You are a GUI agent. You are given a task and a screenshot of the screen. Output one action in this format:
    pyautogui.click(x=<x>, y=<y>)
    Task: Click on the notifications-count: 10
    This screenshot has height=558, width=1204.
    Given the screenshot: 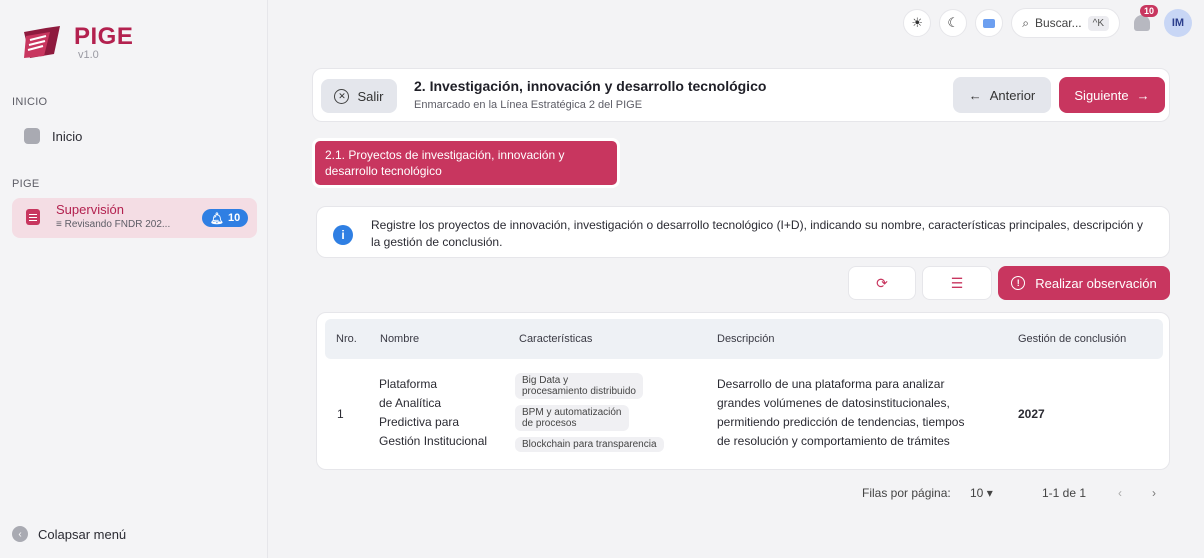 What is the action you would take?
    pyautogui.click(x=1148, y=11)
    